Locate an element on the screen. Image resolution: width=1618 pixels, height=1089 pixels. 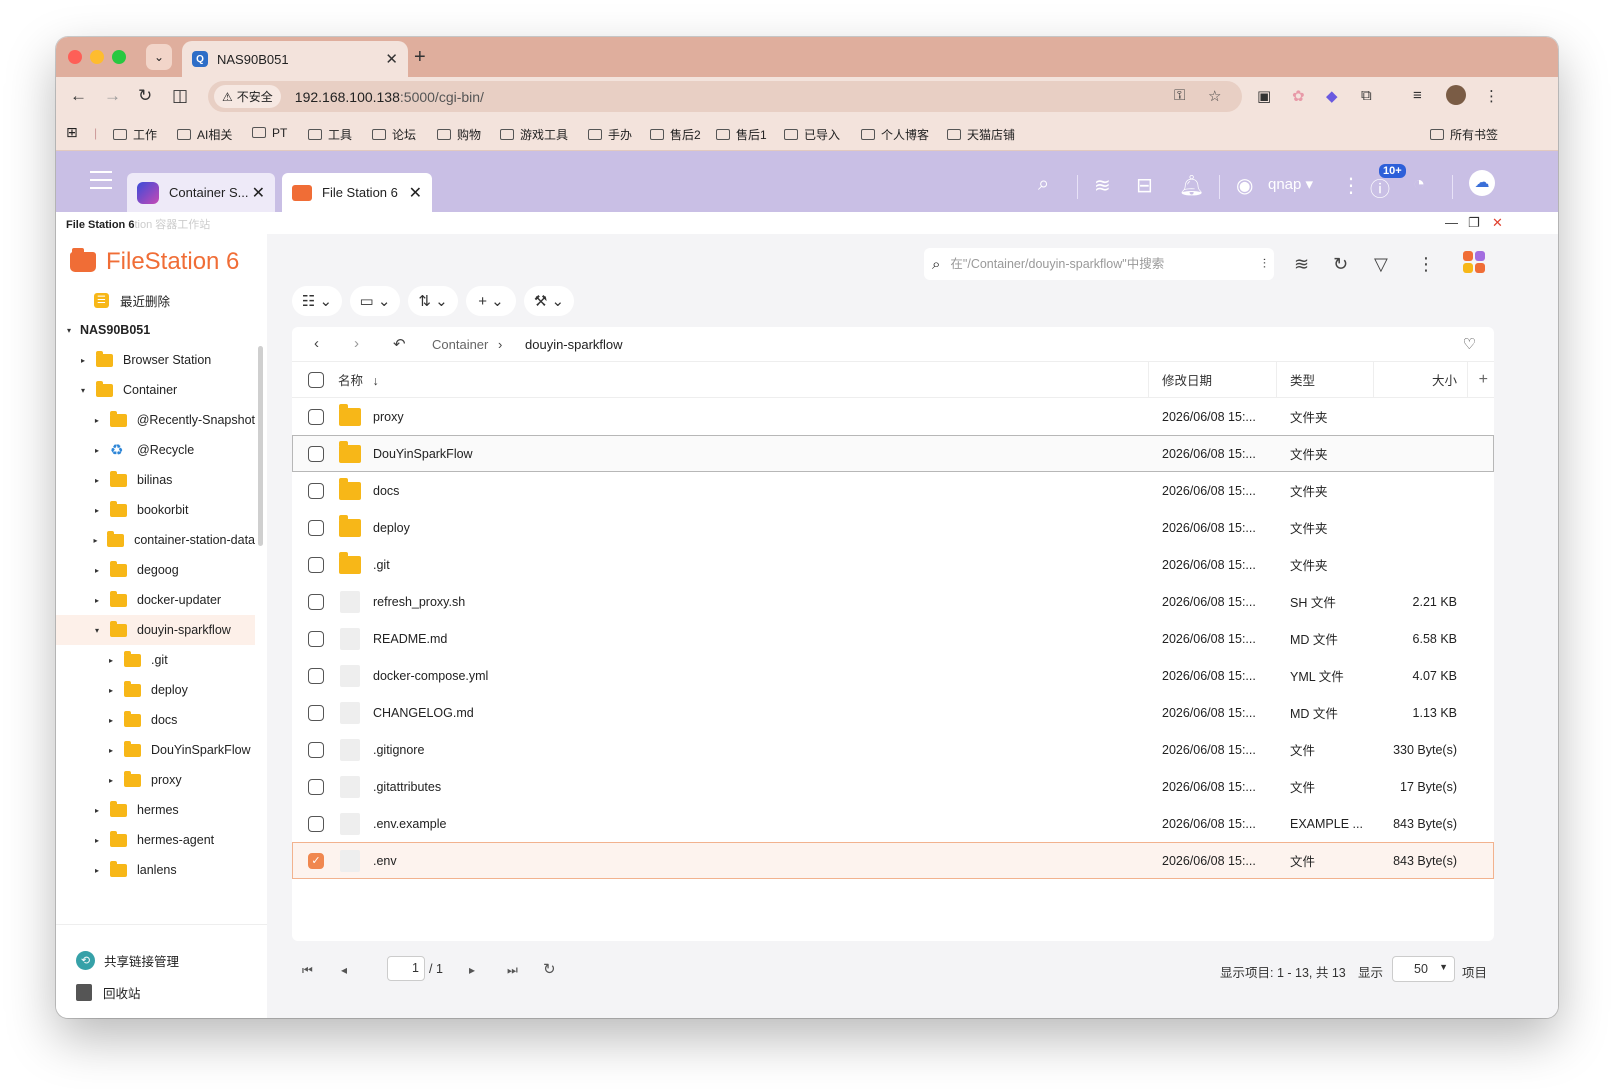
bookmark-item: 购物 is located at coordinates (459, 134).